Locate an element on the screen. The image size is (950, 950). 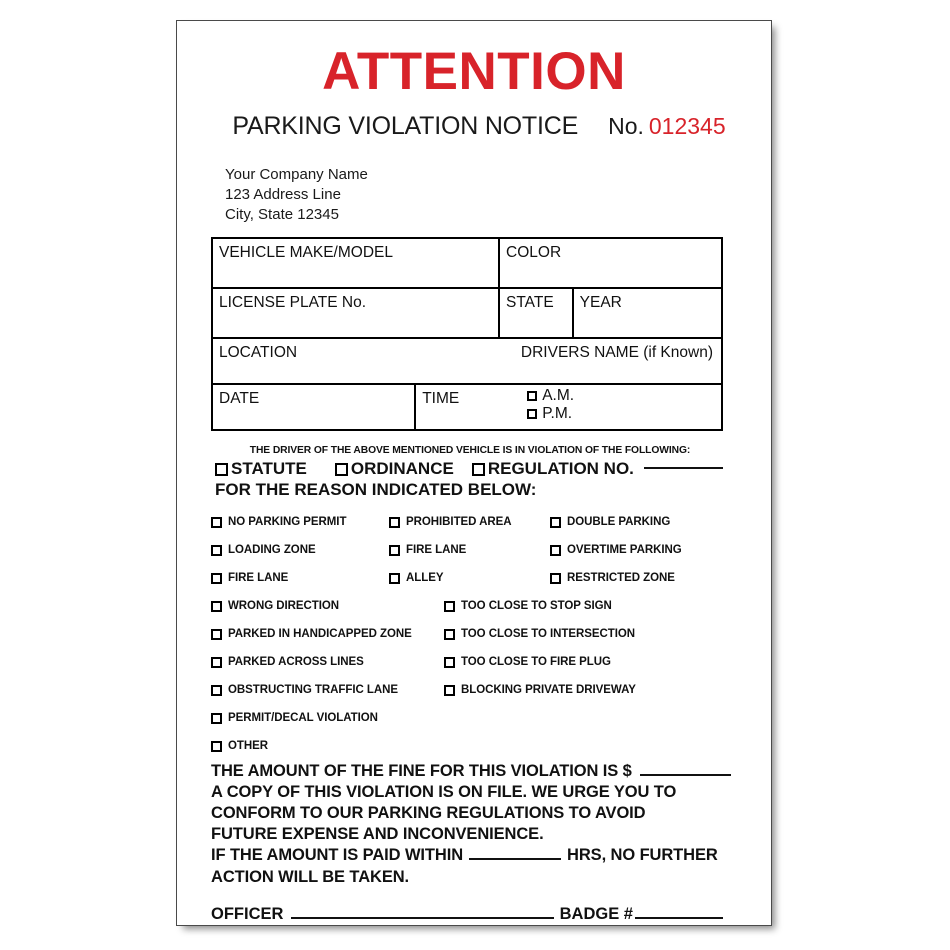
checkbox-label: ALLEY is located at coordinates (425, 578).